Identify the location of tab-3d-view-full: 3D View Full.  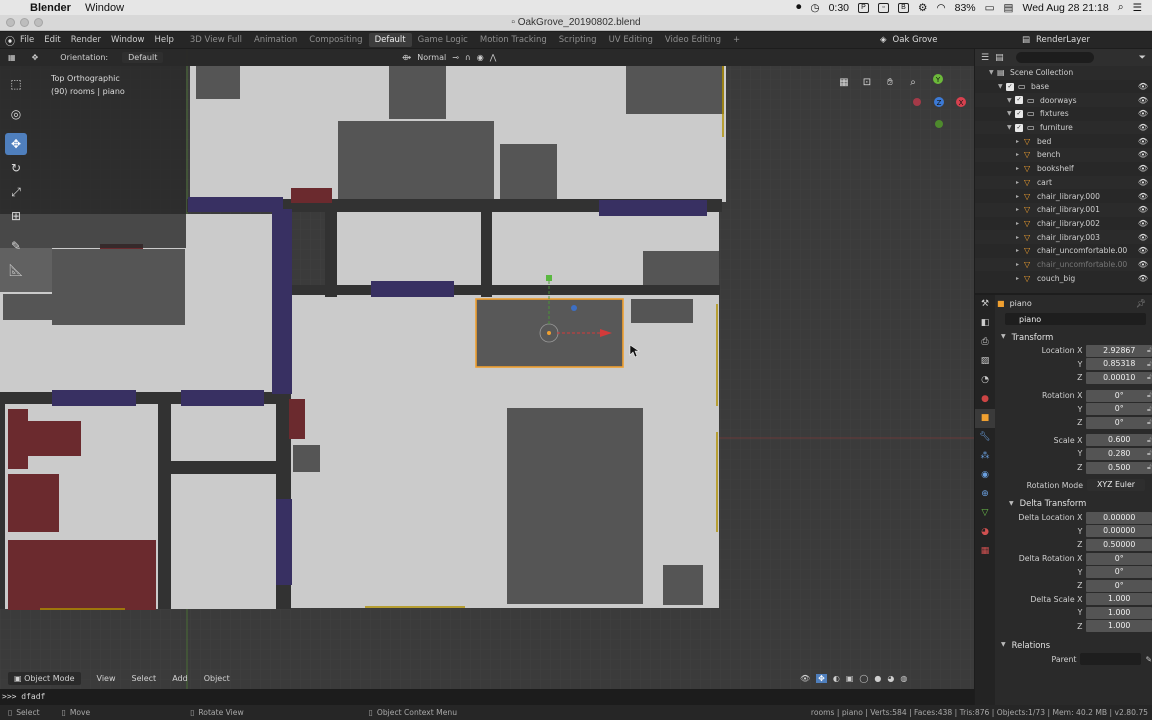
(216, 40).